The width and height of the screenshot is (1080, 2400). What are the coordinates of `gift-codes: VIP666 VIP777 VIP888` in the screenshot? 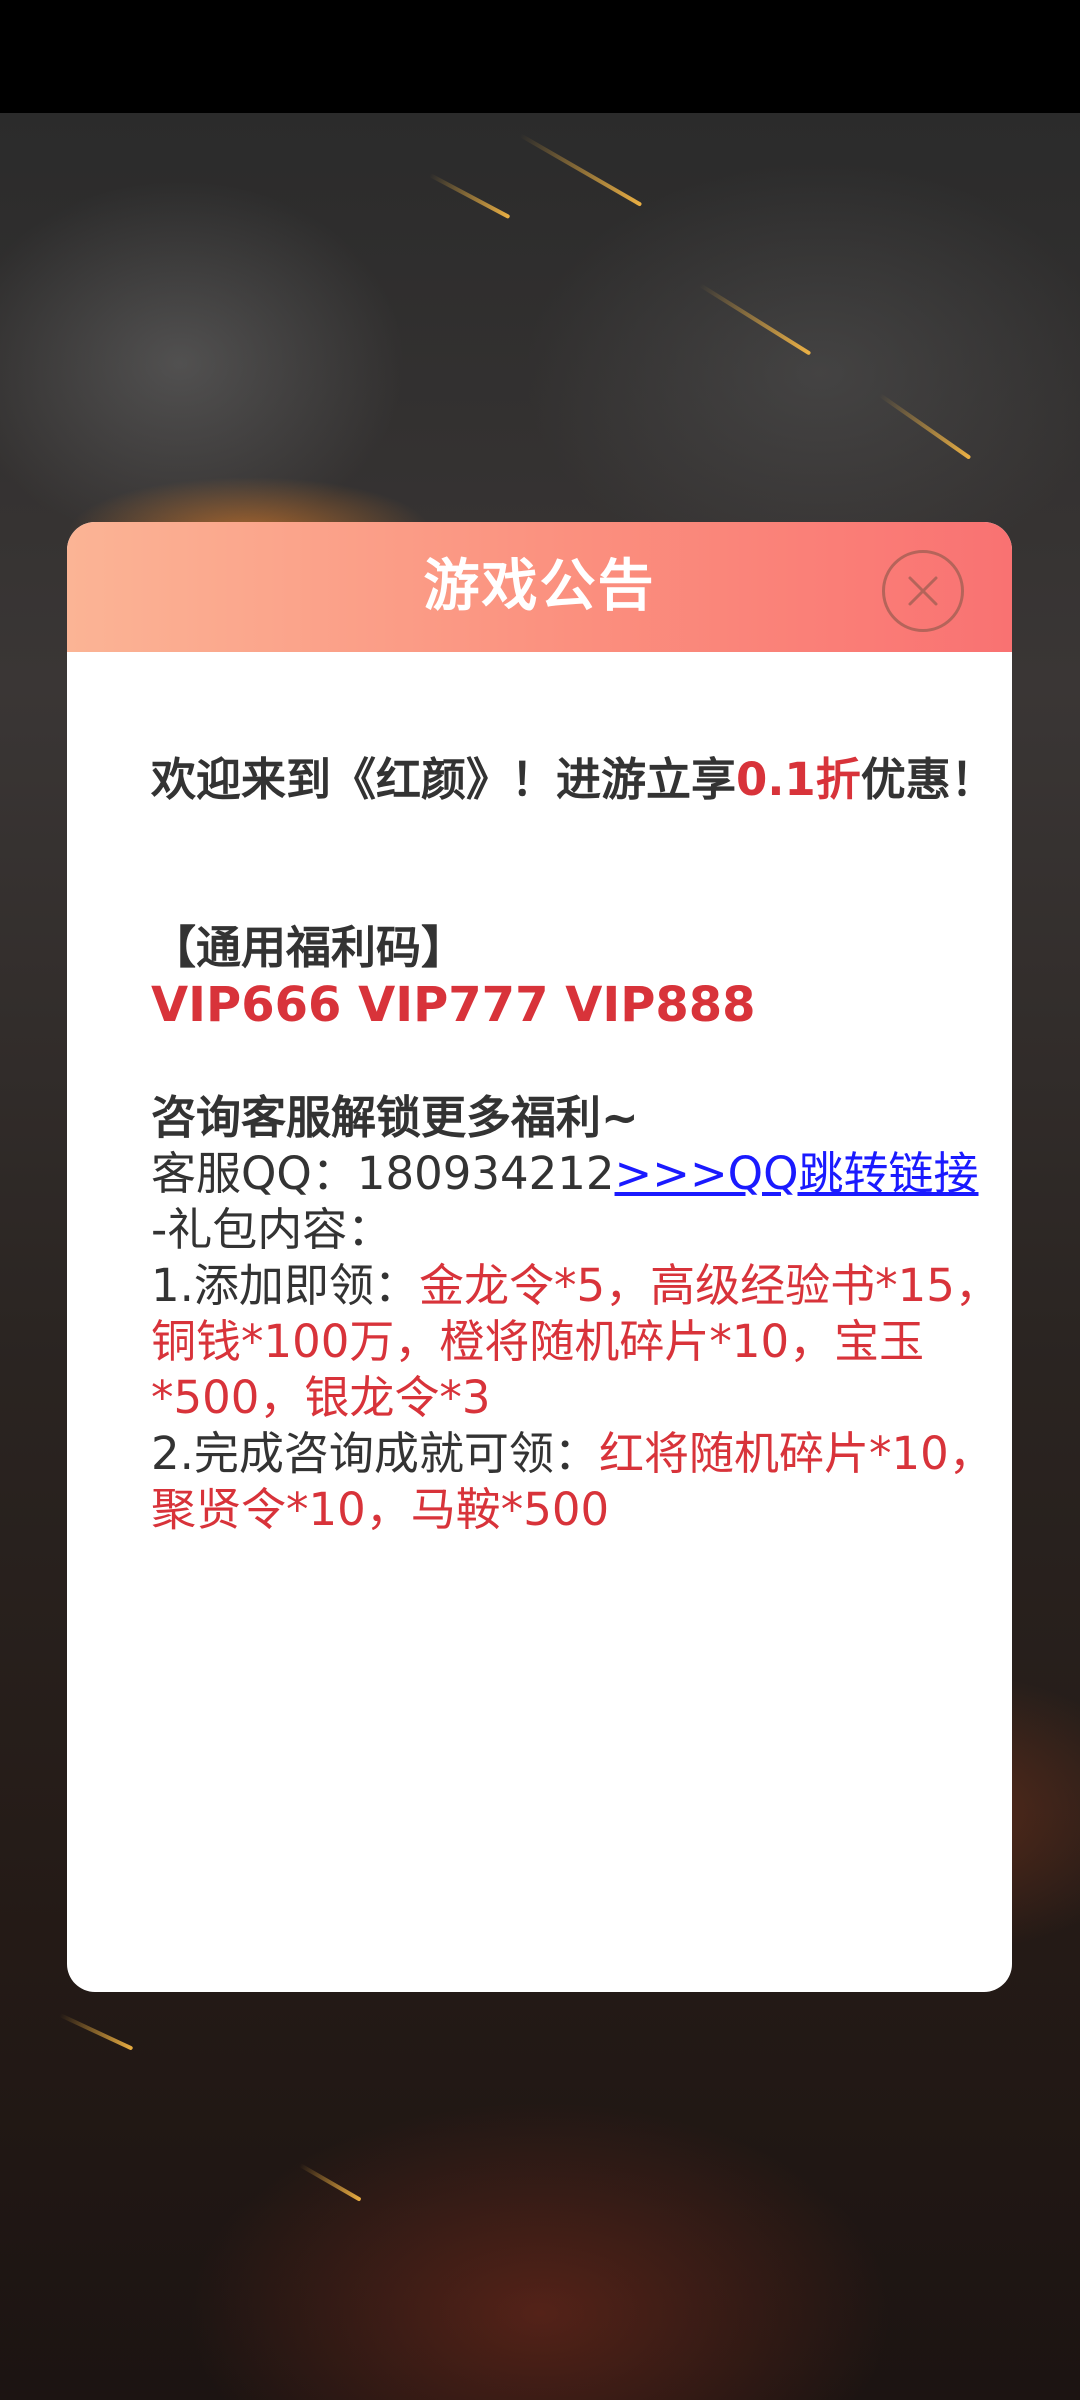 It's located at (453, 1005).